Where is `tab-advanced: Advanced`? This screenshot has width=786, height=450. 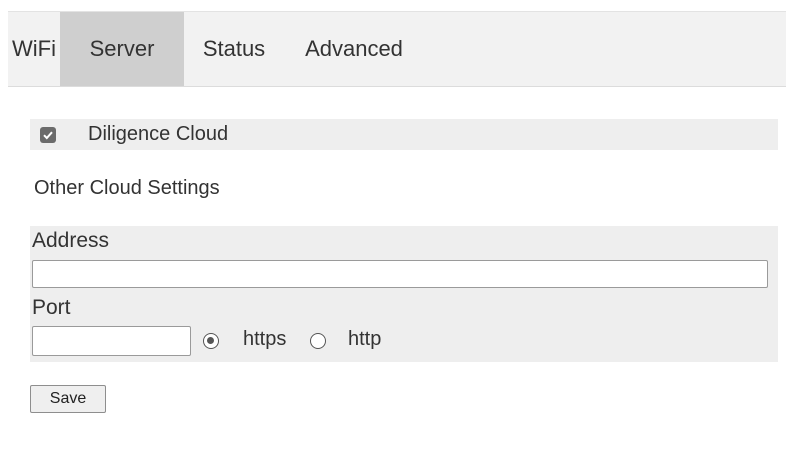
tab-advanced: Advanced is located at coordinates (354, 49).